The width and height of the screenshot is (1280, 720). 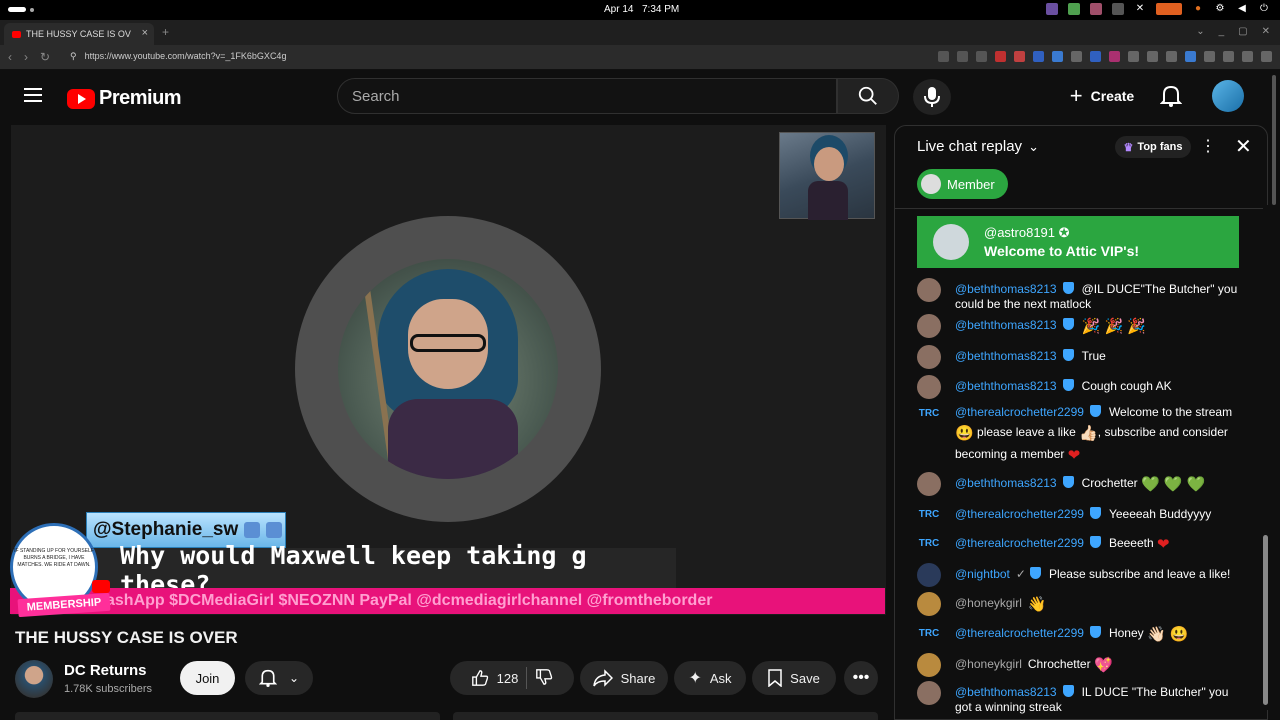 What do you see at coordinates (544, 678) in the screenshot?
I see `dislike-button` at bounding box center [544, 678].